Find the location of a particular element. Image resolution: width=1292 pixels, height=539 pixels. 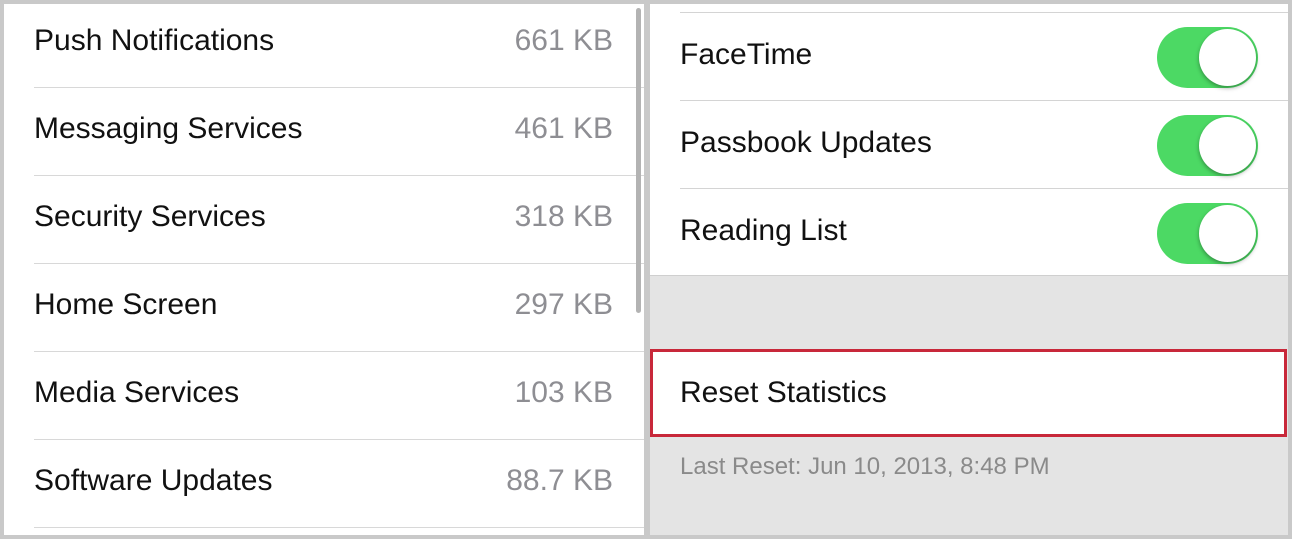

facetime-toggle is located at coordinates (1207, 57).